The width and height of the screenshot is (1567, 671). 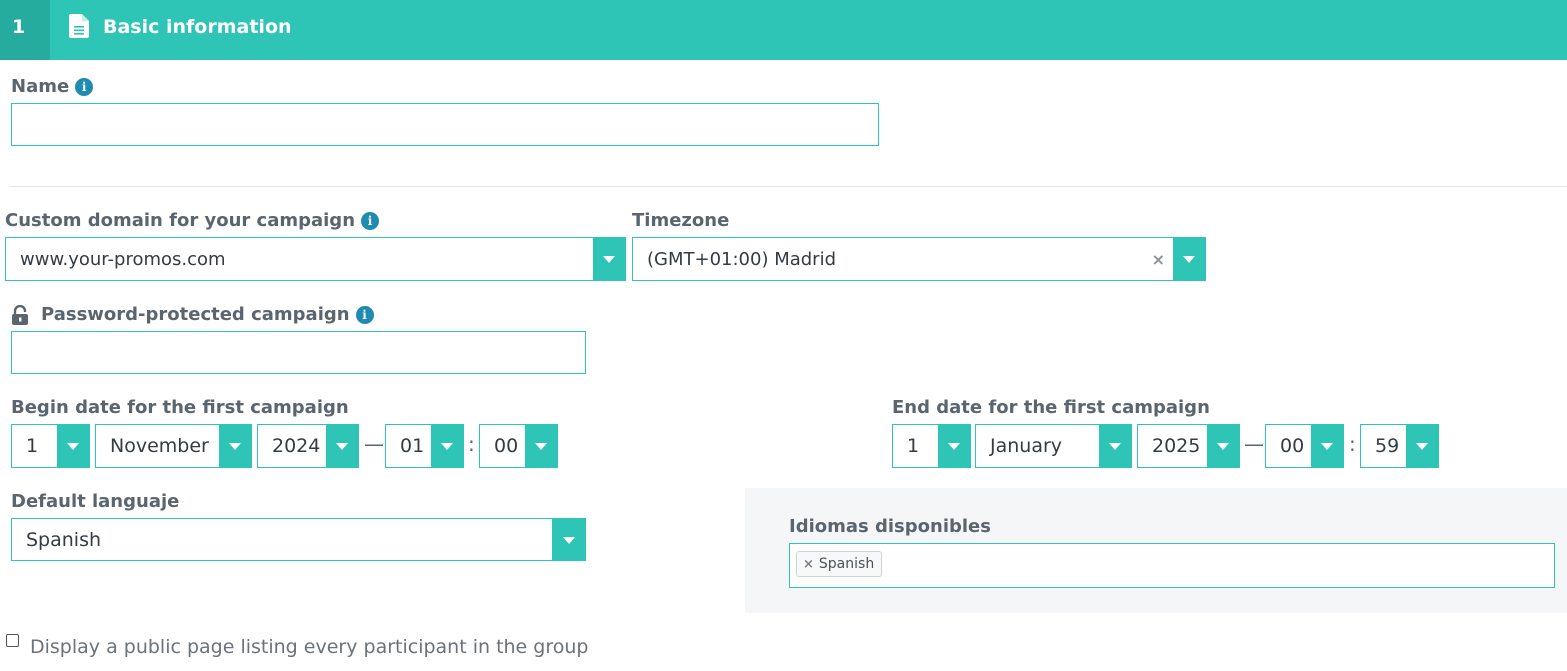 What do you see at coordinates (890, 526) in the screenshot?
I see `available-languages-label: Idiomas disponibles` at bounding box center [890, 526].